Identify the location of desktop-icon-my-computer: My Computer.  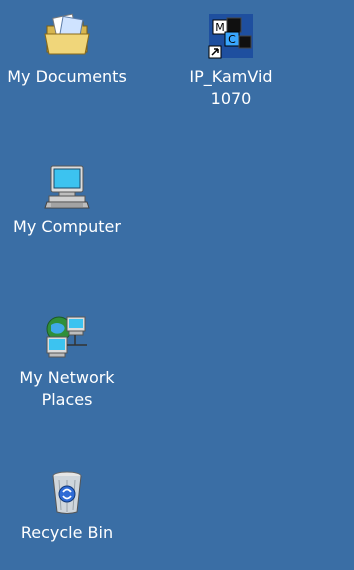
(71, 200).